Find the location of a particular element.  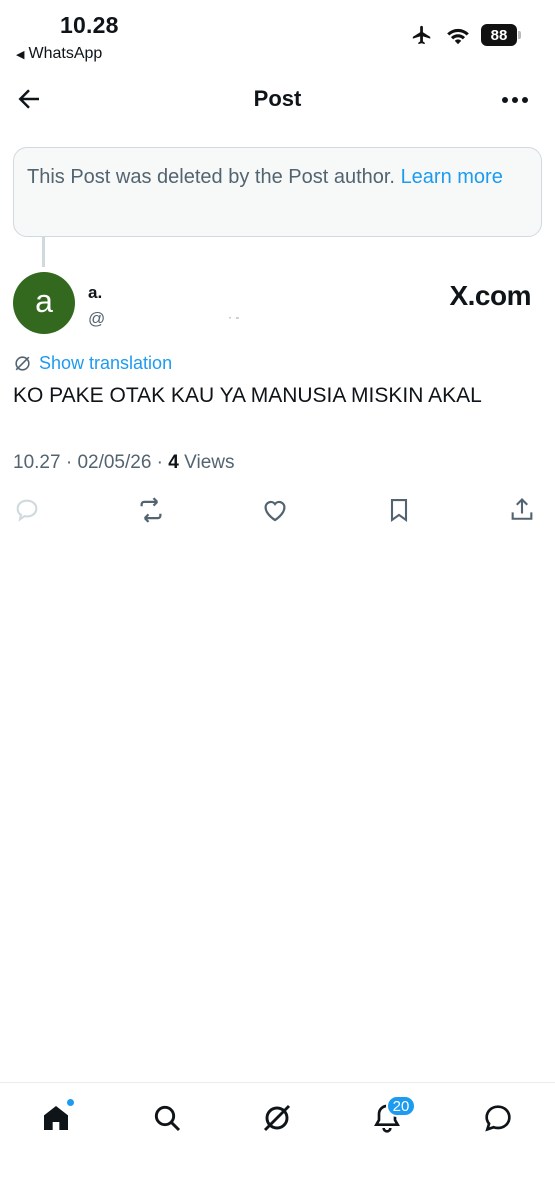

avatar-letter: a is located at coordinates (44, 300).